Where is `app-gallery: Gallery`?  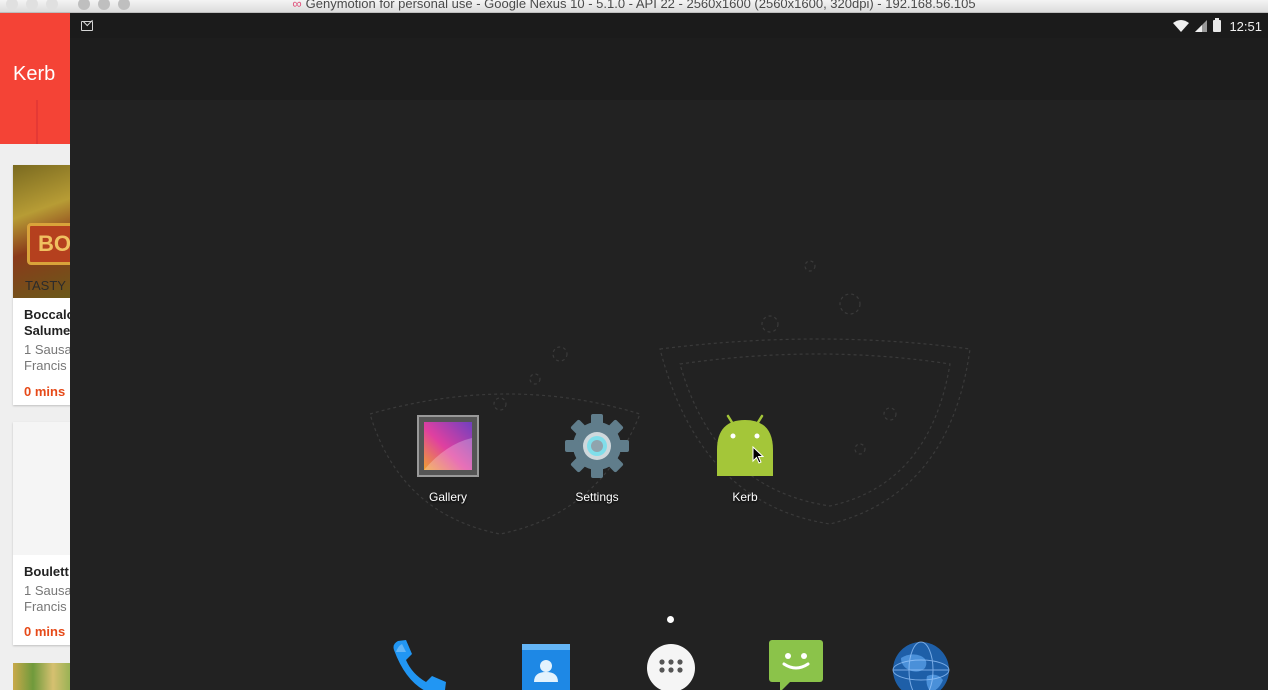
app-gallery: Gallery is located at coordinates (448, 462).